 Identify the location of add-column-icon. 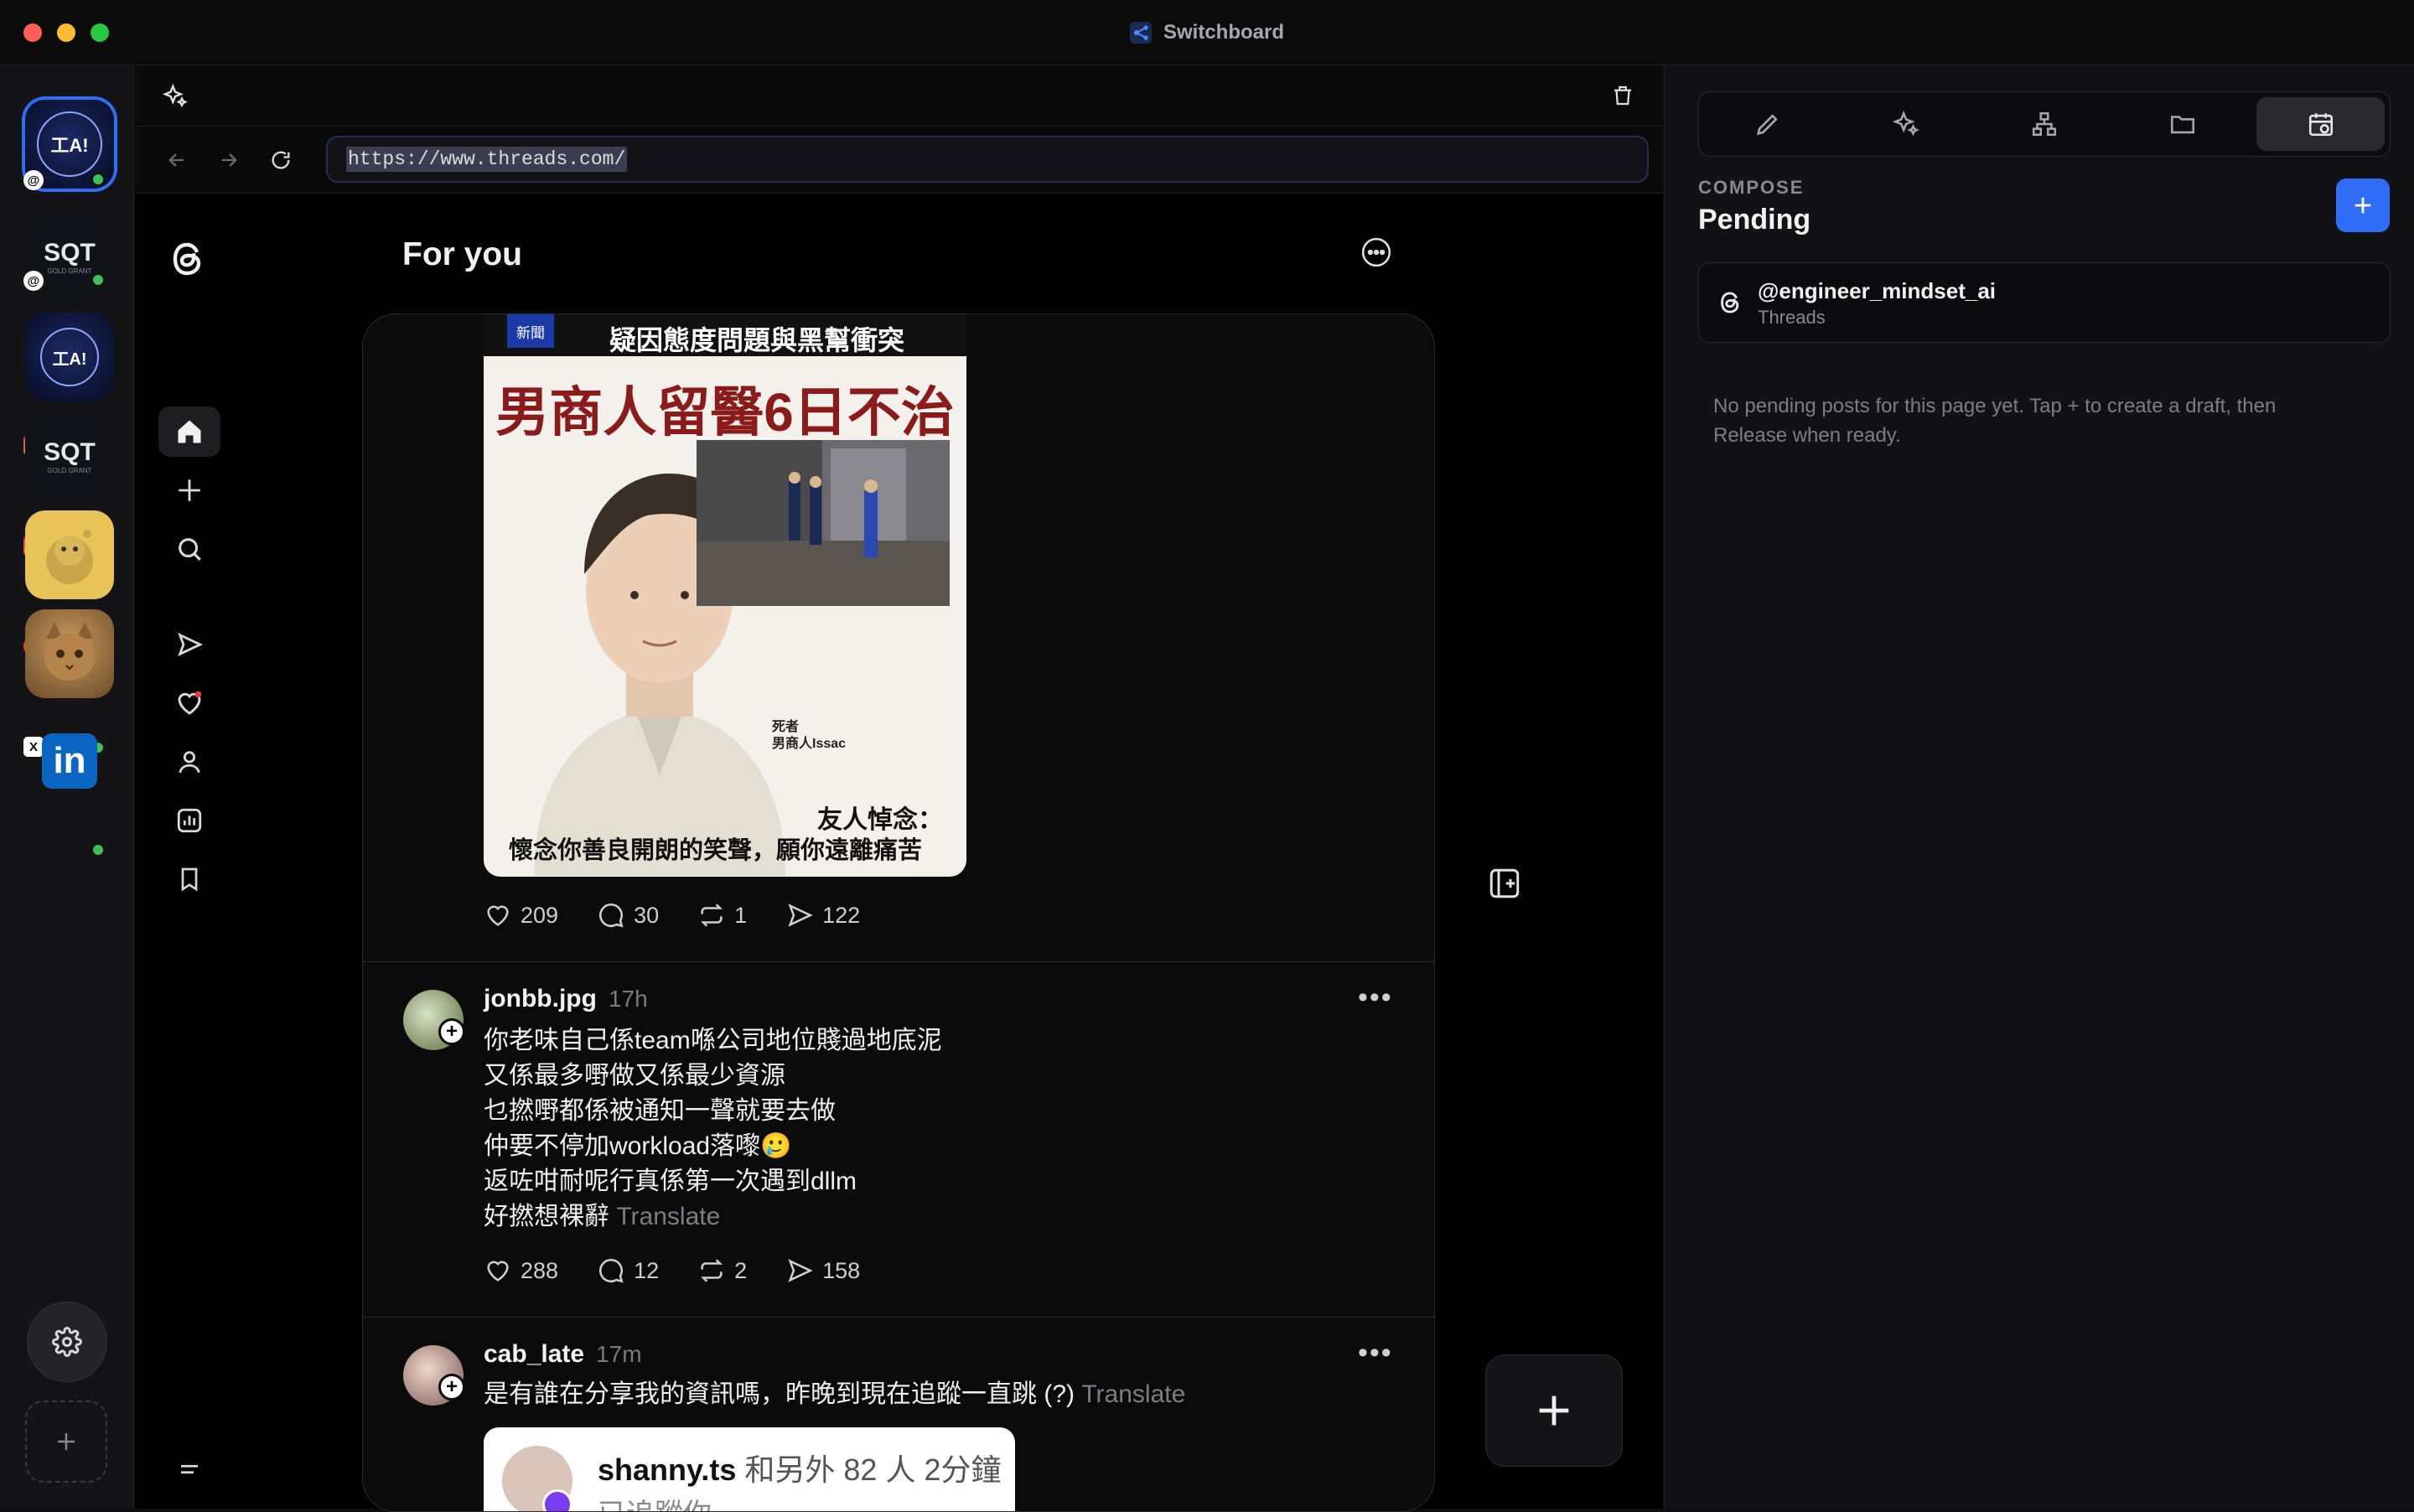
(1505, 883).